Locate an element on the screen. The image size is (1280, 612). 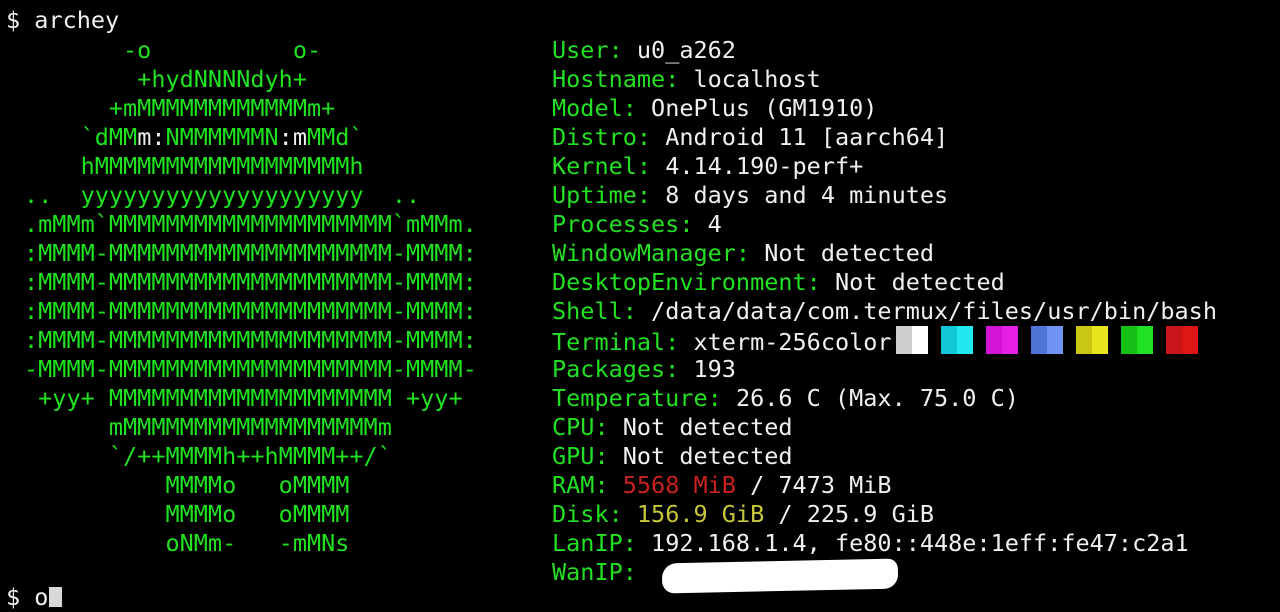
info-row-uptime: Uptime: 8 days and 4 minutes is located at coordinates (750, 195).